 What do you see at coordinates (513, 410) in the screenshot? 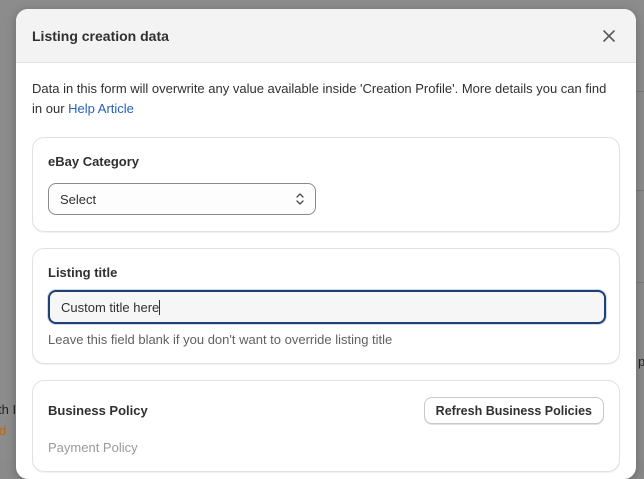
I see `refresh-business-policies-button: Refresh Business Policies` at bounding box center [513, 410].